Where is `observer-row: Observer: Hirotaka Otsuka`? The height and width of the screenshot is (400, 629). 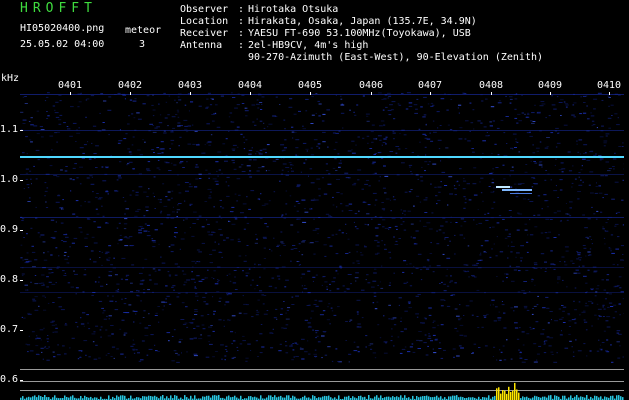
observer-row: Observer: Hirotaka Otsuka is located at coordinates (259, 9).